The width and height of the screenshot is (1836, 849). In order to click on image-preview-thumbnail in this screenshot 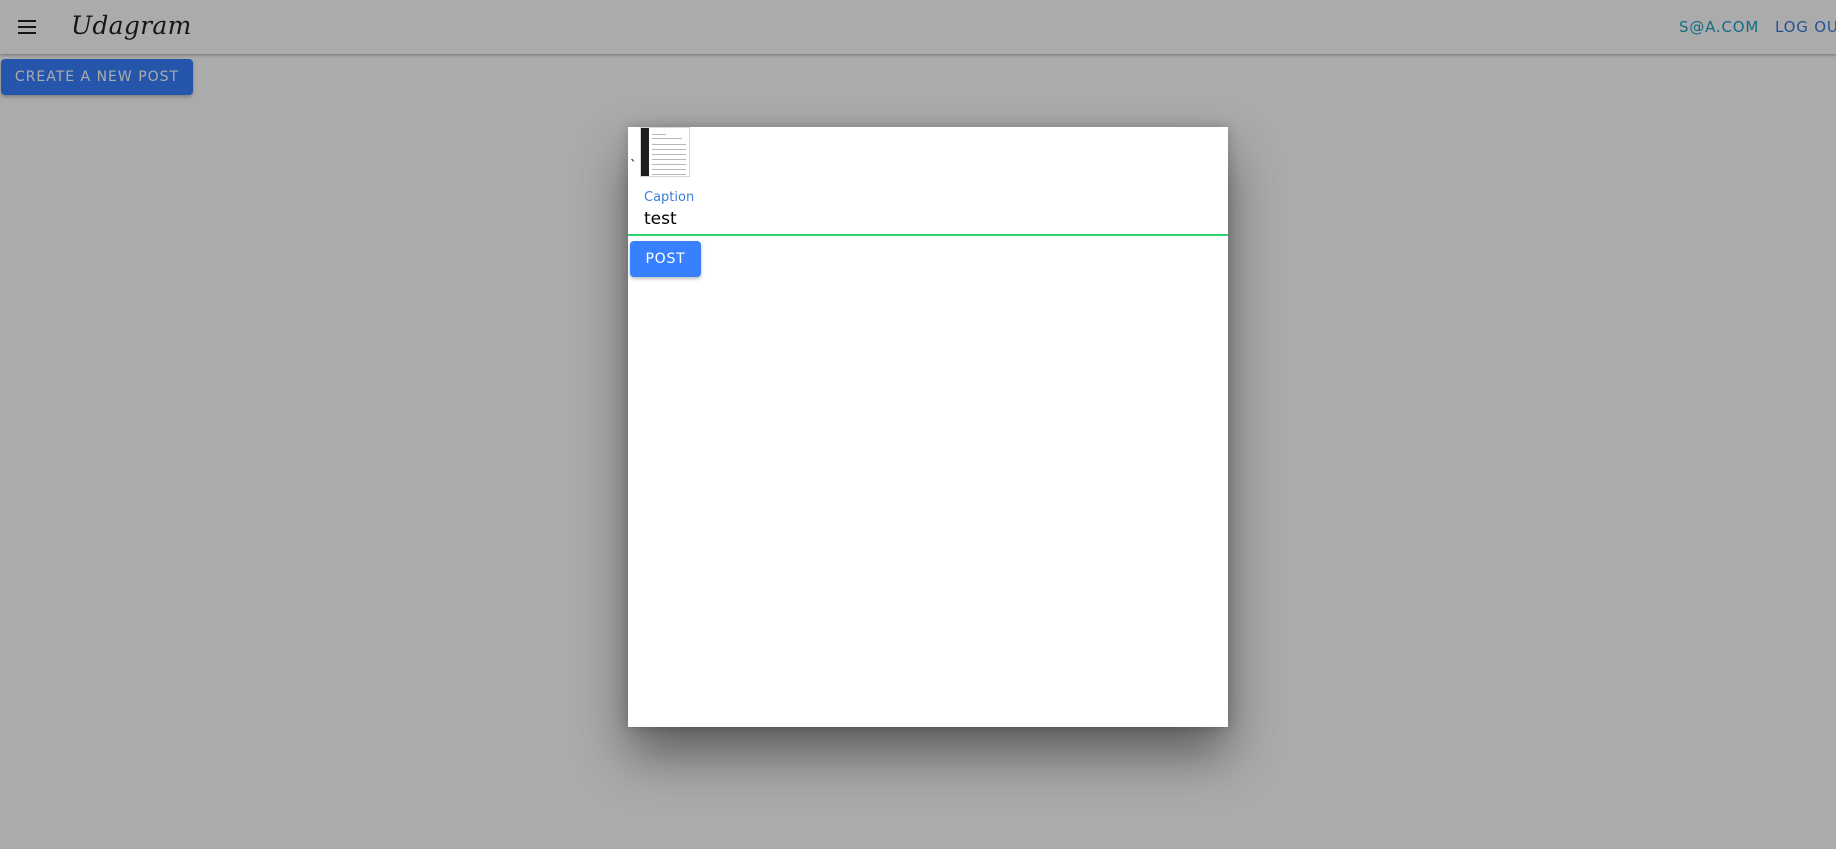, I will do `click(665, 152)`.